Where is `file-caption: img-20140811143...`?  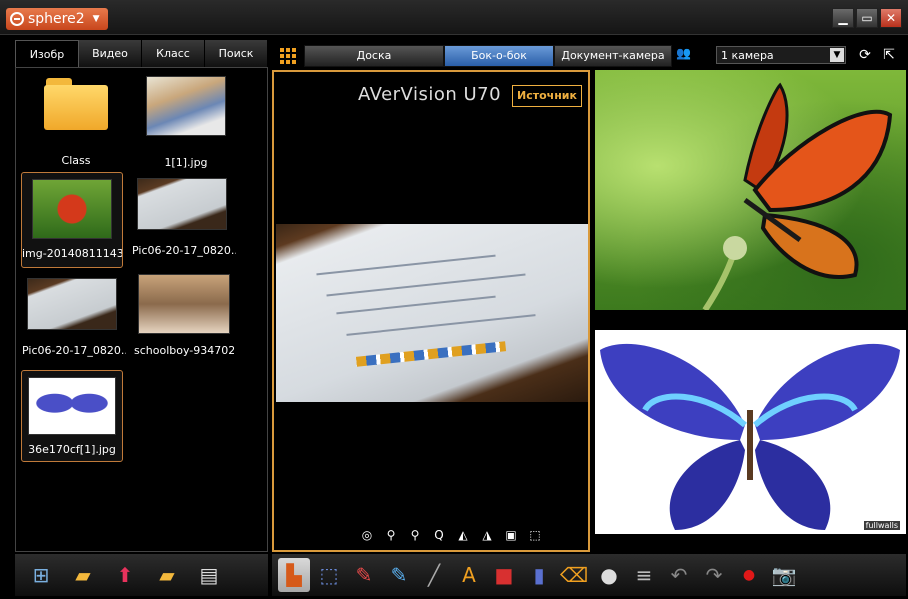
file-caption: img-20140811143... is located at coordinates (72, 253).